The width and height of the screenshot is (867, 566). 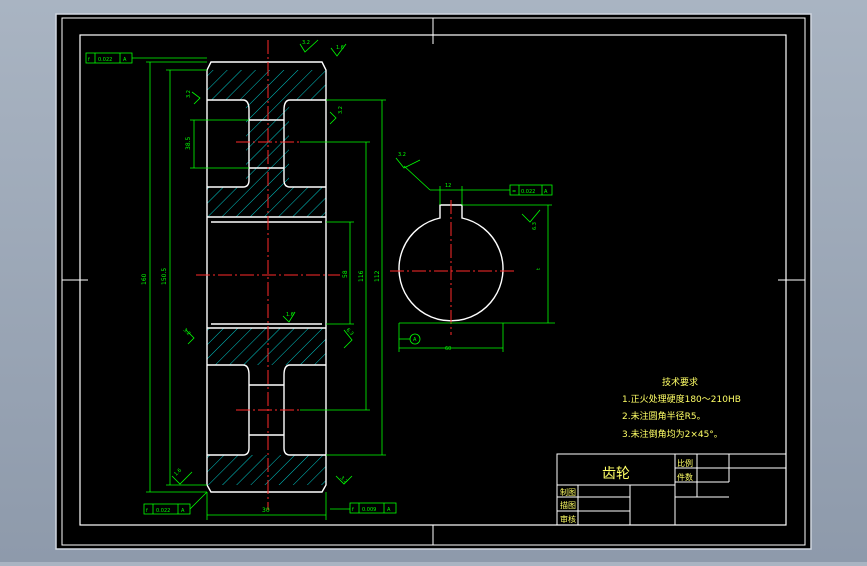 I want to click on dim-38-5: 38.5, so click(x=188, y=143).